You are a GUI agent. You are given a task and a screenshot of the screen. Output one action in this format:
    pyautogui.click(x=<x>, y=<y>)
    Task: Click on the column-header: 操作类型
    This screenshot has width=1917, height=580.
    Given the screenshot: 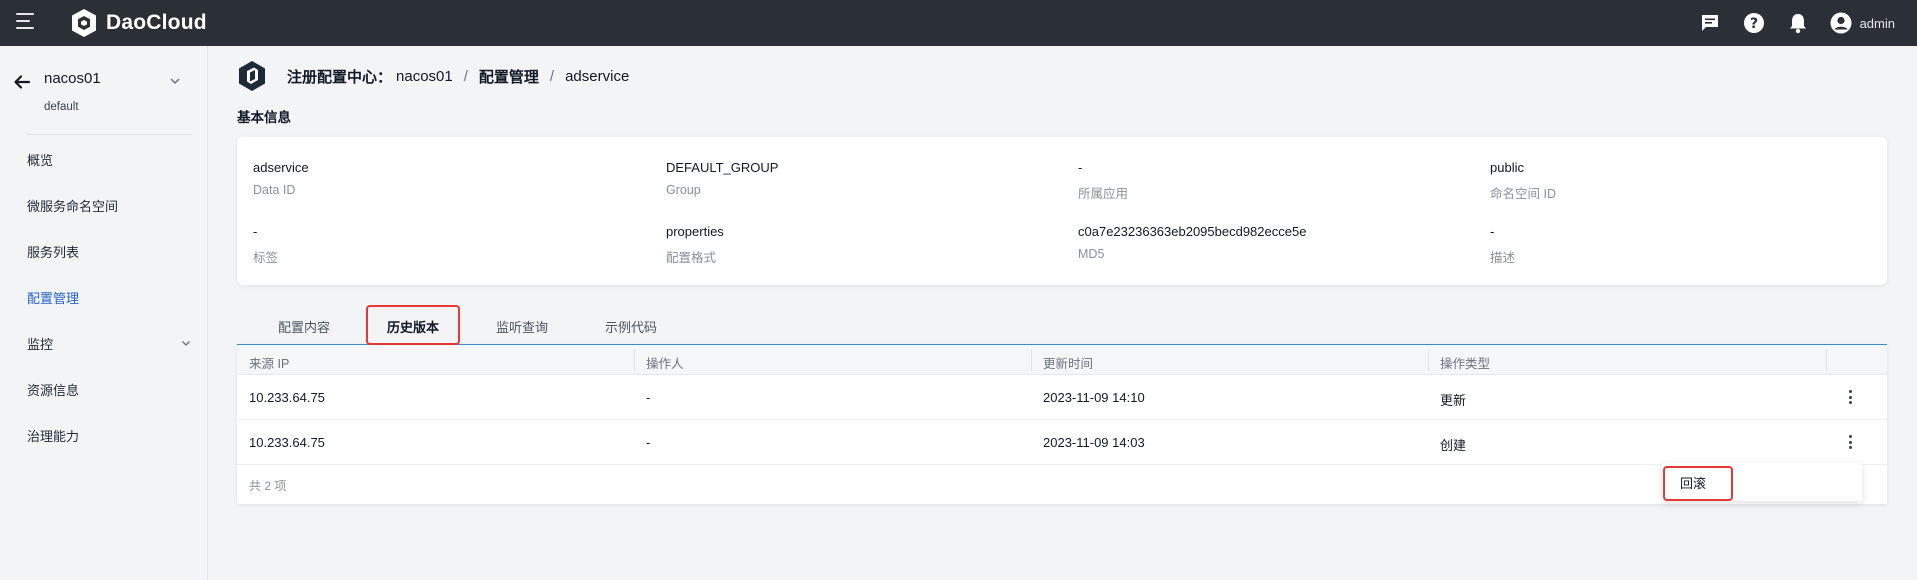 What is the action you would take?
    pyautogui.click(x=1465, y=364)
    